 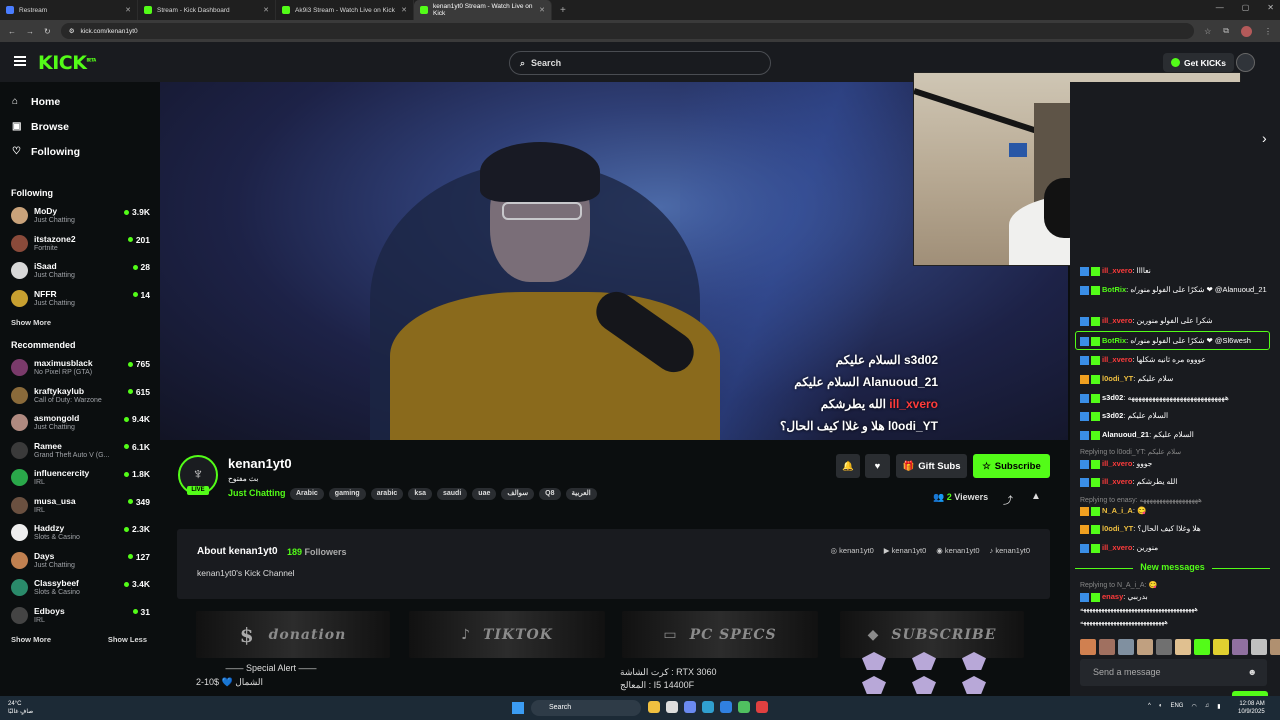 What do you see at coordinates (1141, 500) in the screenshot?
I see `reply-indicator: Replying to enasy: ههههههههههههههههههه` at bounding box center [1141, 500].